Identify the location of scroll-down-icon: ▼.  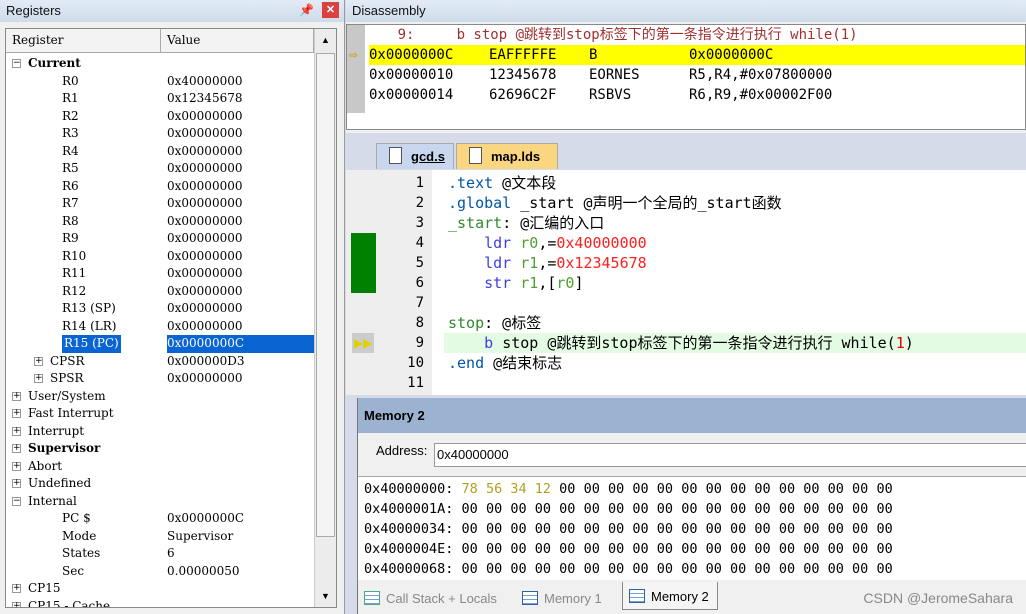
(325, 596).